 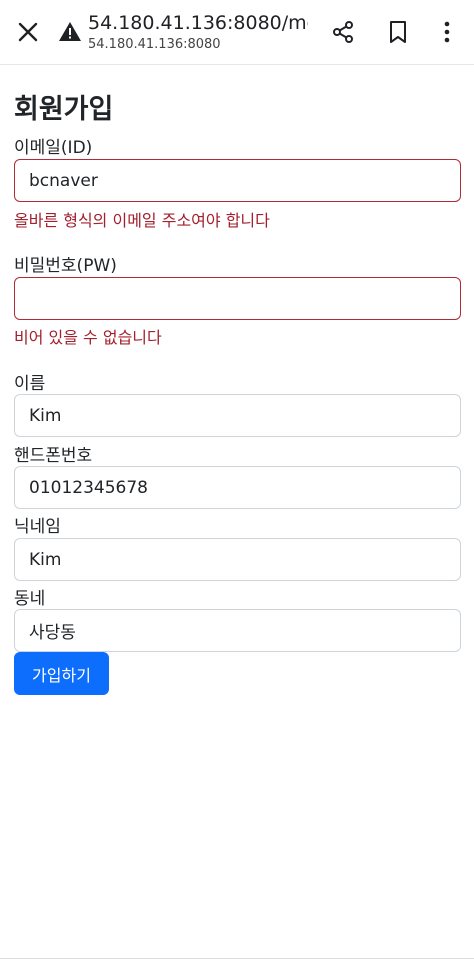 What do you see at coordinates (30, 384) in the screenshot?
I see `name-label: 이름` at bounding box center [30, 384].